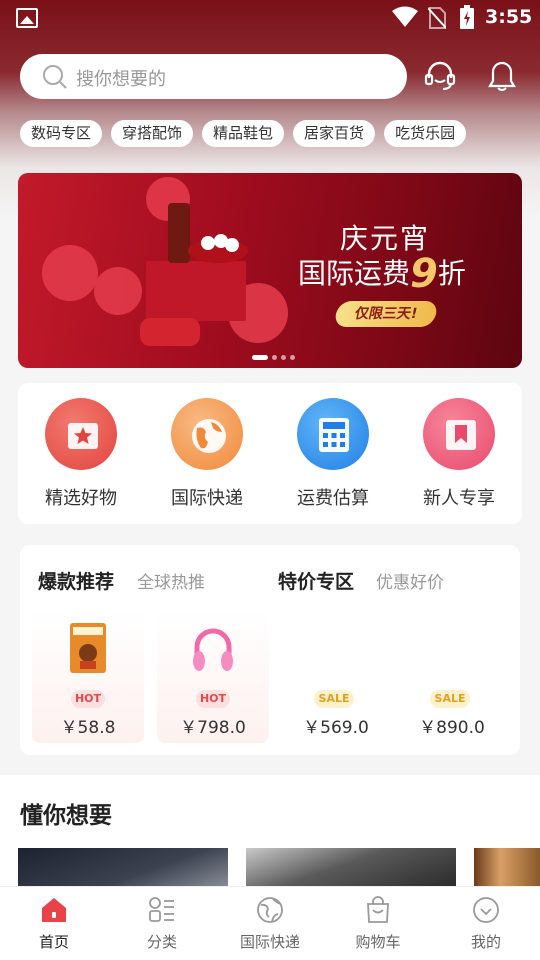 Image resolution: width=540 pixels, height=960 pixels. Describe the element at coordinates (485, 942) in the screenshot. I see `nav-label: 我的` at that location.